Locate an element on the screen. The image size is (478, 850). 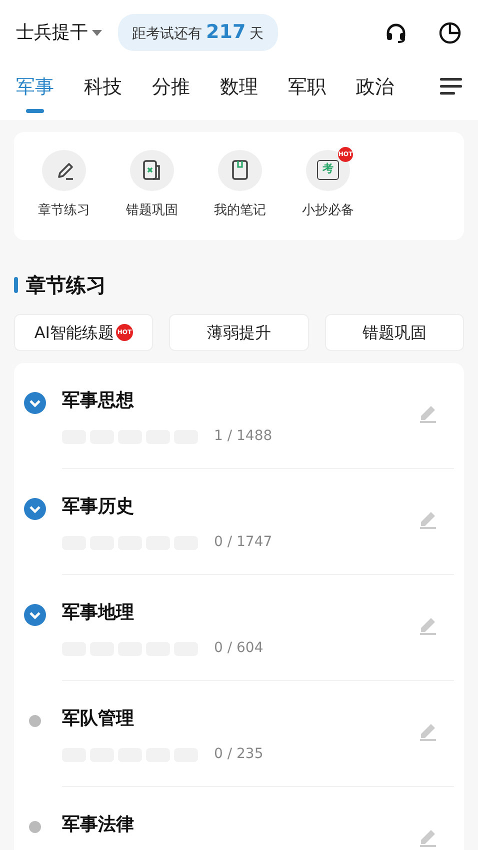
countdown-days: 217 is located at coordinates (226, 32).